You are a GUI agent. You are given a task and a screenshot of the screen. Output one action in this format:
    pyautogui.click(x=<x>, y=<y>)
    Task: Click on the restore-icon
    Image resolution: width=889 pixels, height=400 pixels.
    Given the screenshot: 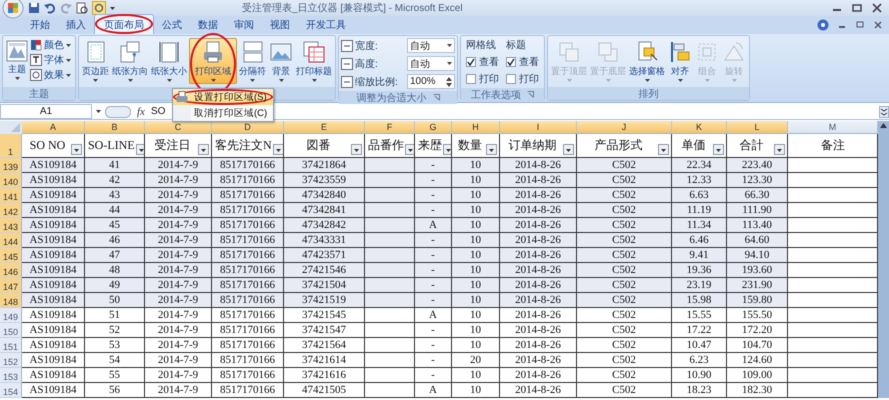 What is the action you would take?
    pyautogui.click(x=860, y=25)
    